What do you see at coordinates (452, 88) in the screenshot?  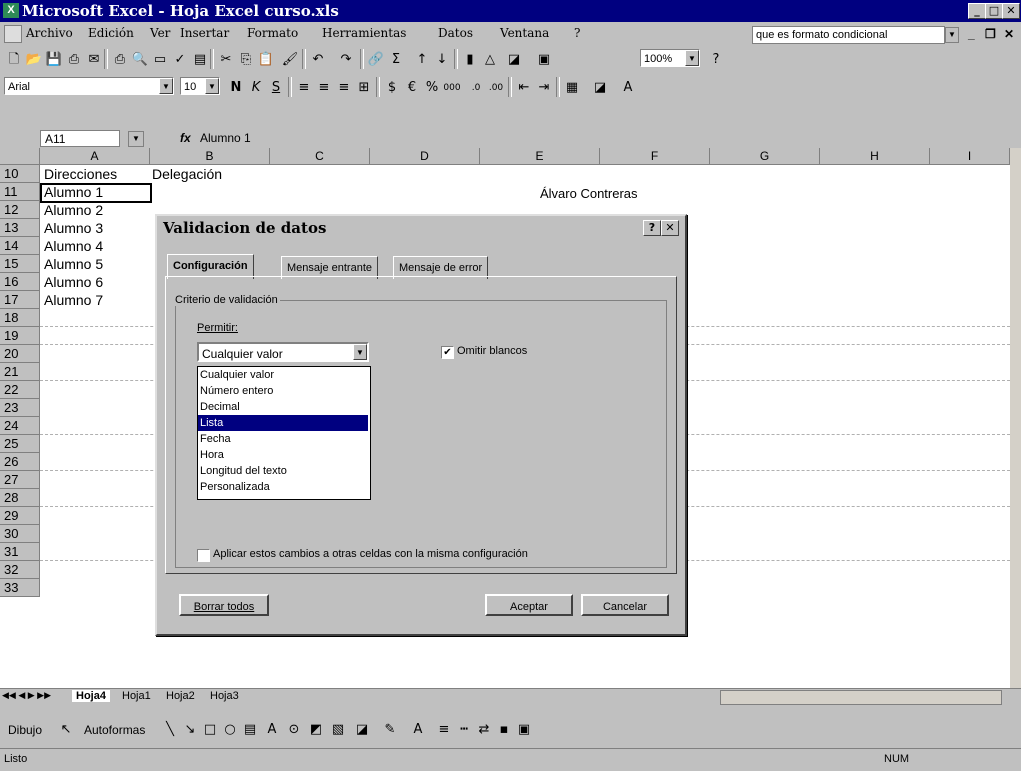 I see `thousands-icon: 000` at bounding box center [452, 88].